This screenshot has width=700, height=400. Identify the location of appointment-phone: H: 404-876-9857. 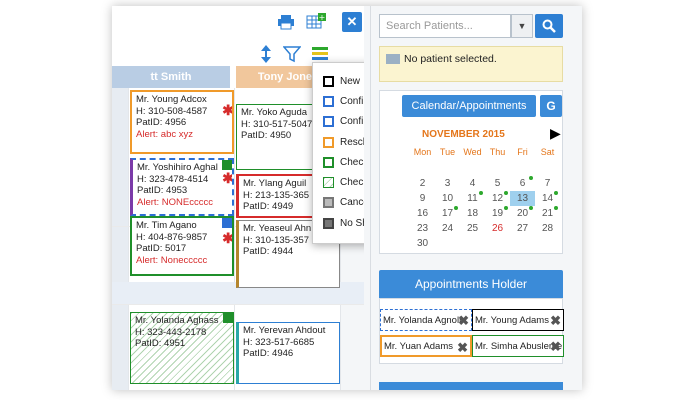
(172, 237).